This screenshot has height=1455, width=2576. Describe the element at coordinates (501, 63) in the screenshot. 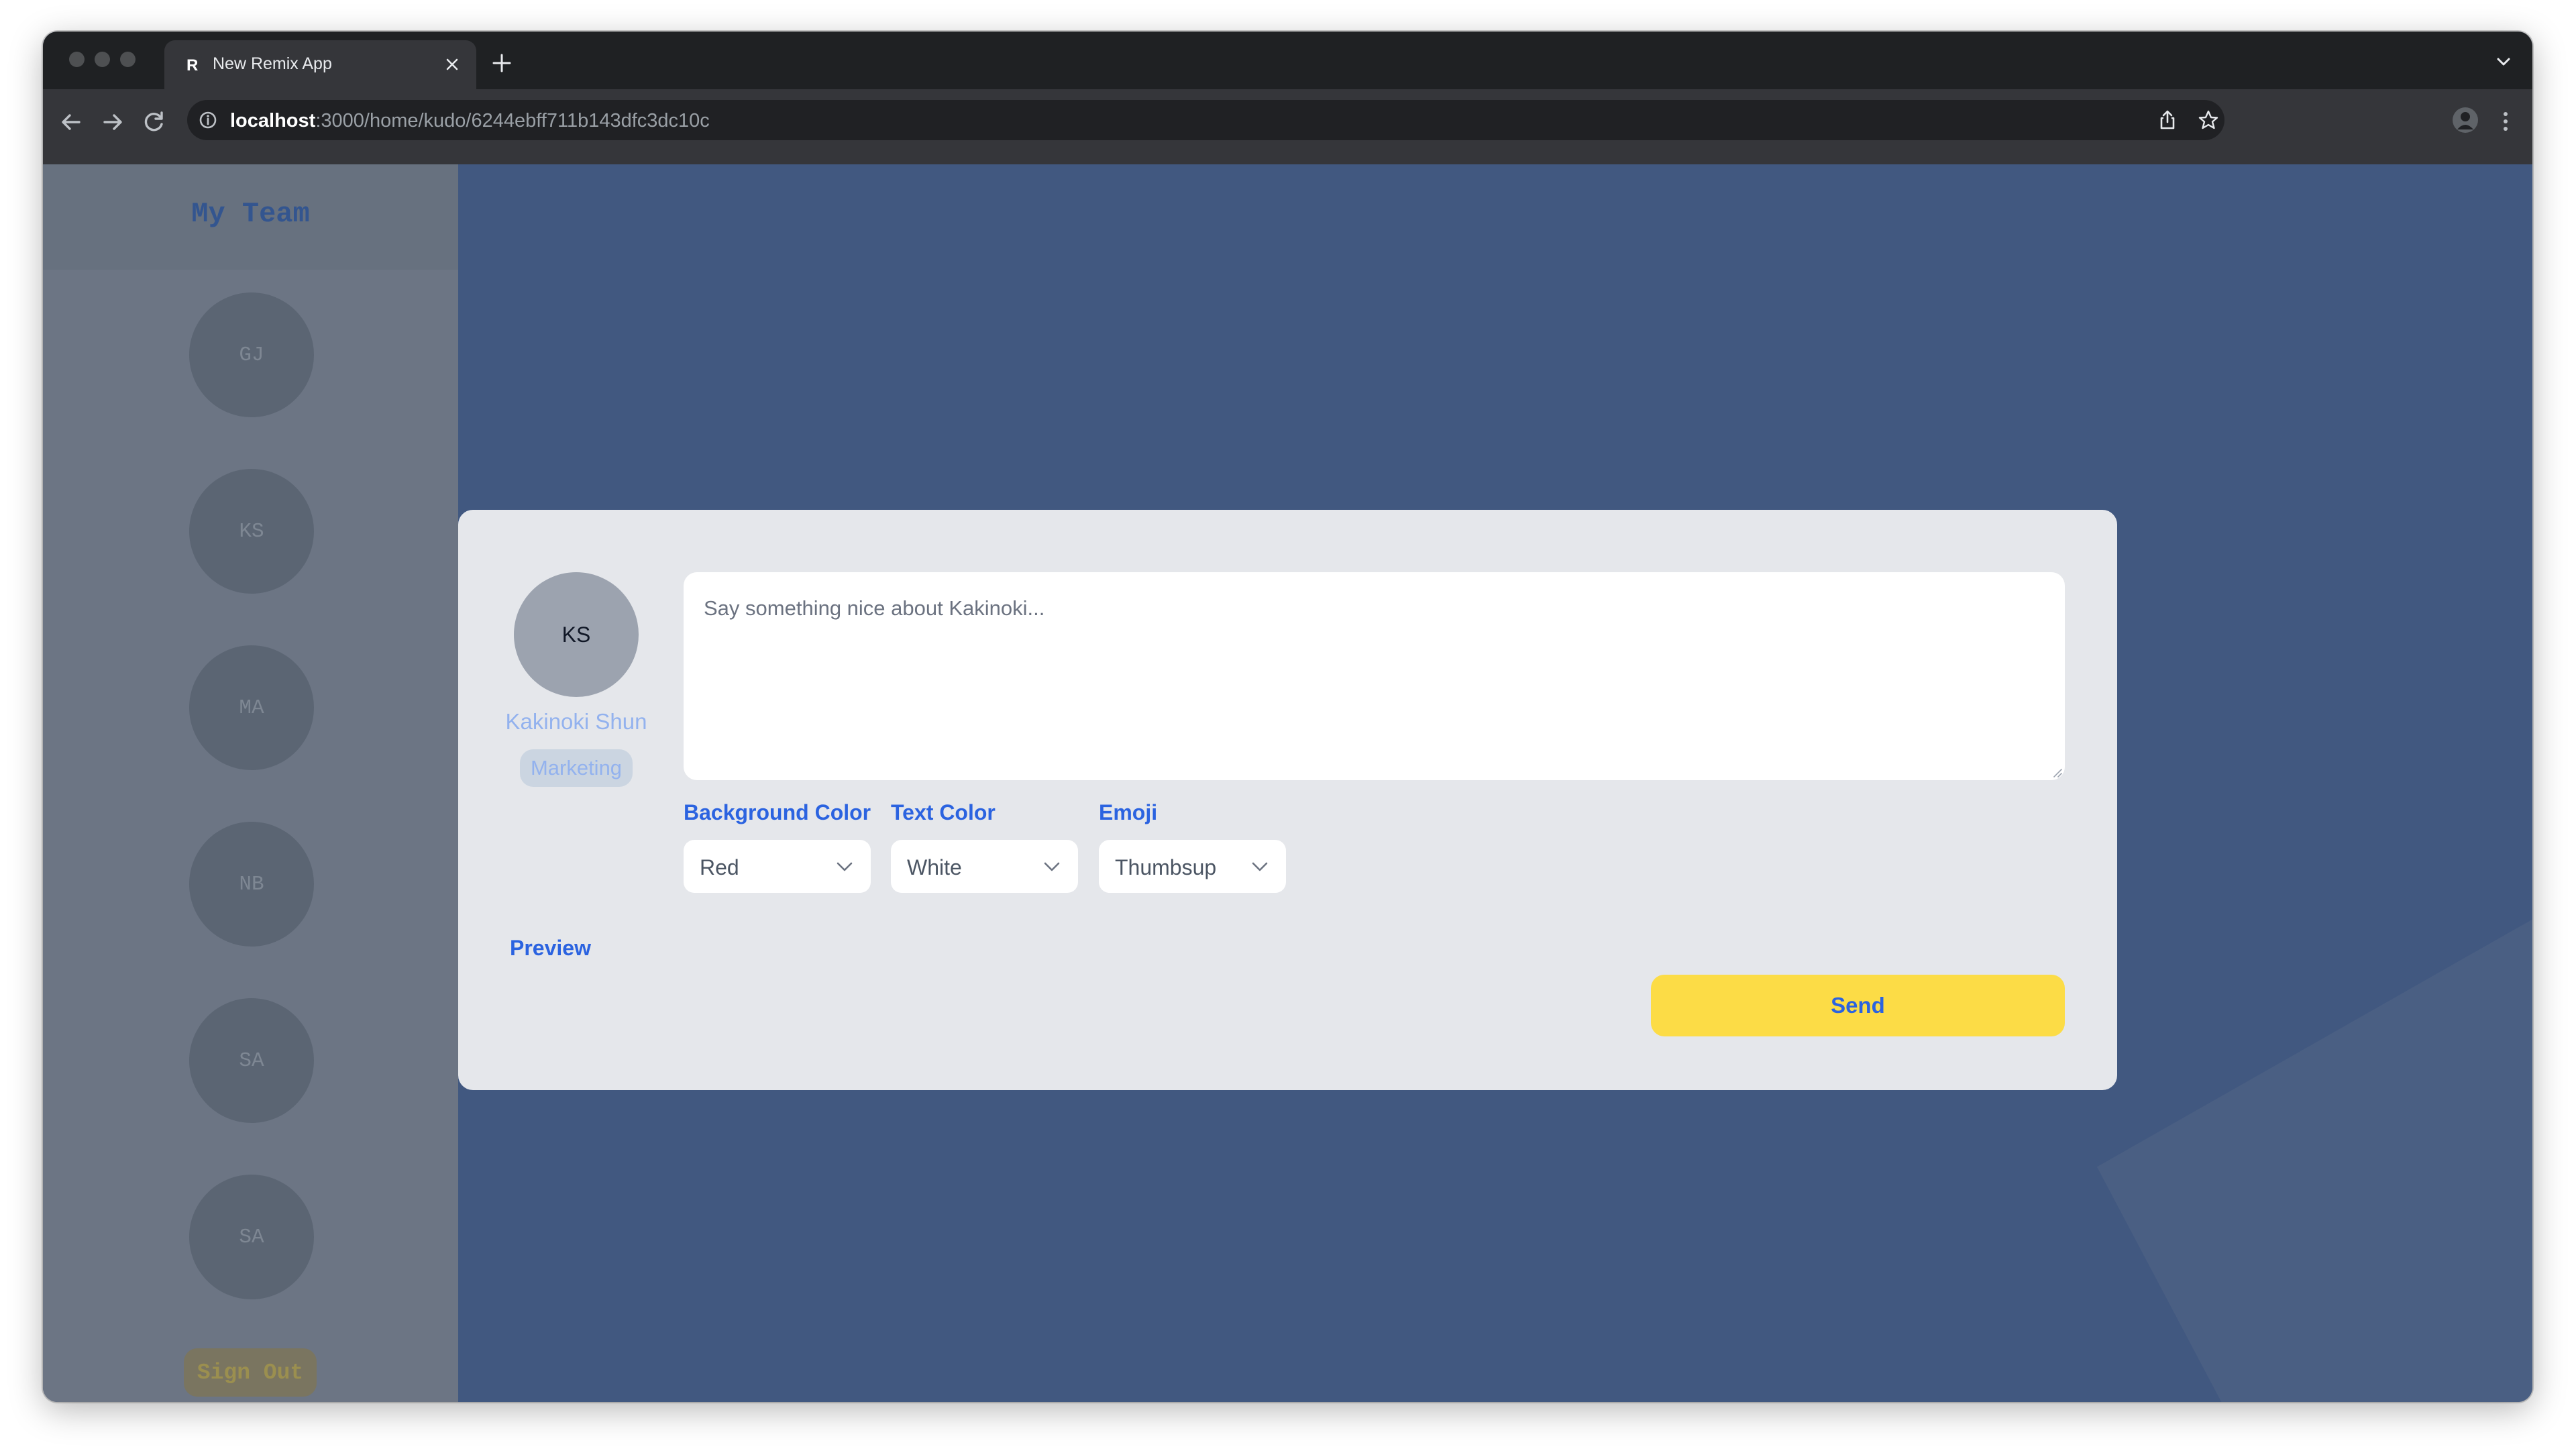

I see `new-tab-icon` at that location.